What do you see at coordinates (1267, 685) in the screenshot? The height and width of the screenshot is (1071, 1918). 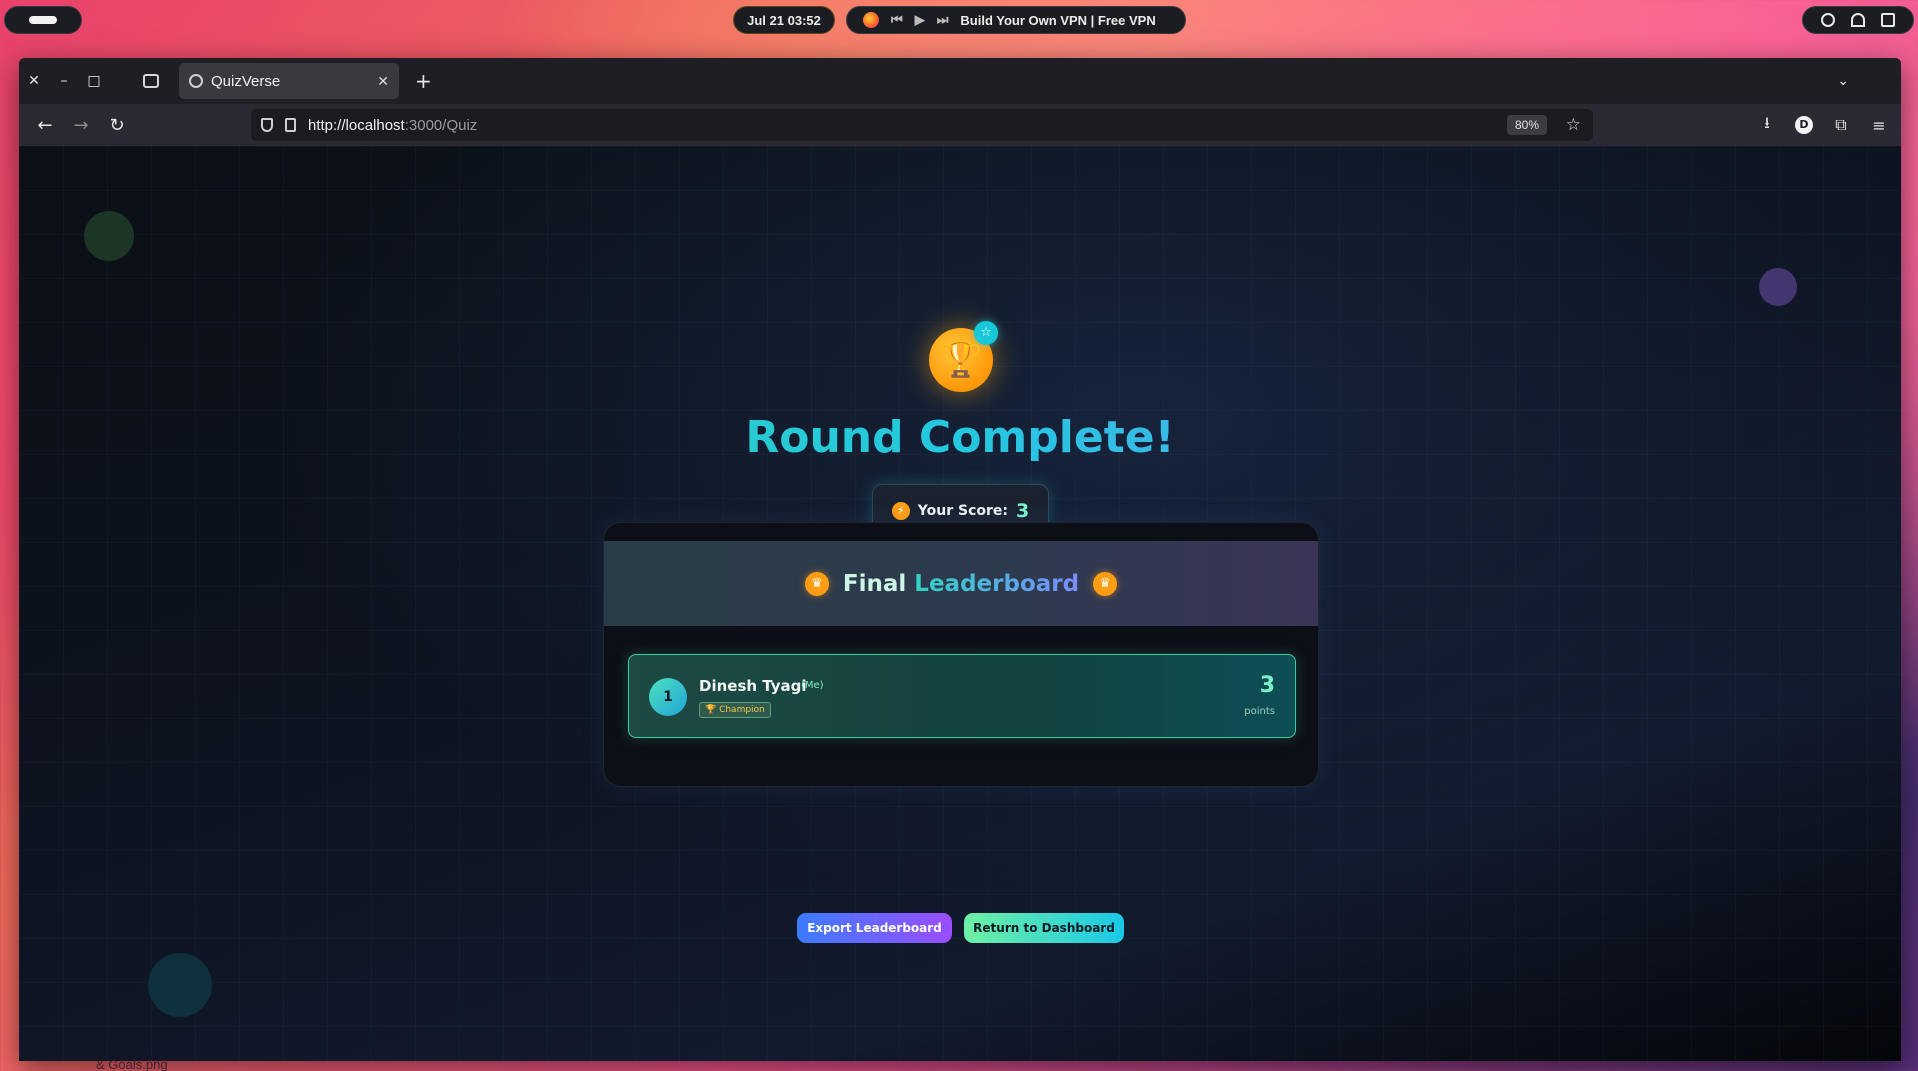 I see `player-points: 3` at bounding box center [1267, 685].